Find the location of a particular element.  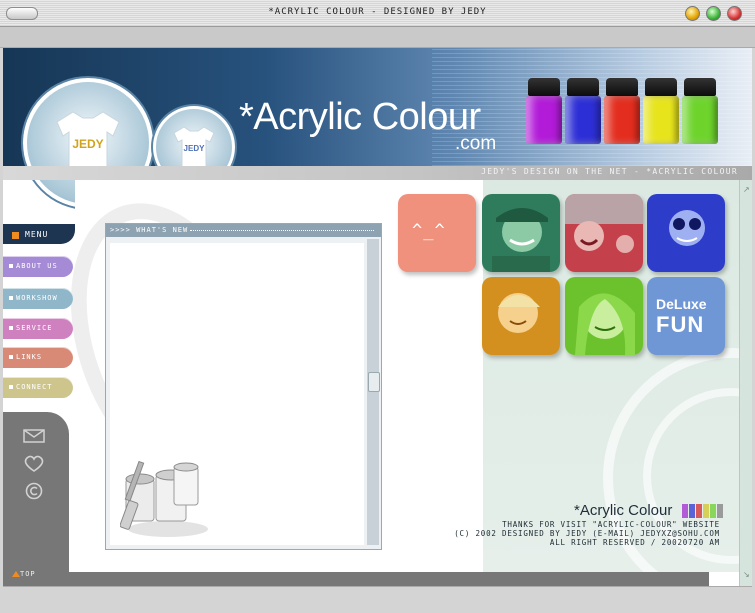

heart-icon is located at coordinates (34, 464).